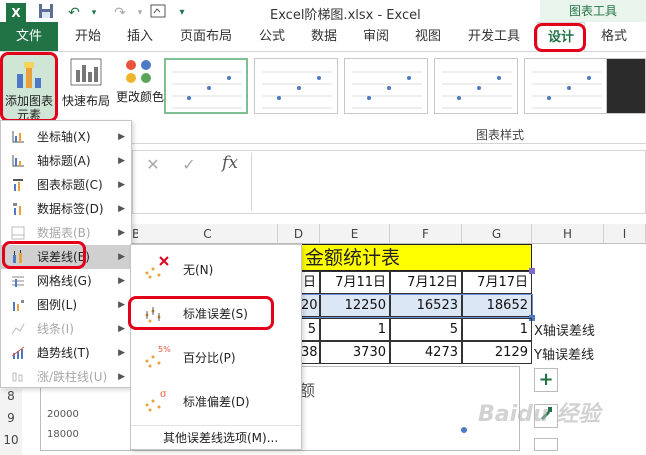 This screenshot has width=646, height=455. Describe the element at coordinates (497, 282) in the screenshot. I see `date-cell: 7月17日` at that location.